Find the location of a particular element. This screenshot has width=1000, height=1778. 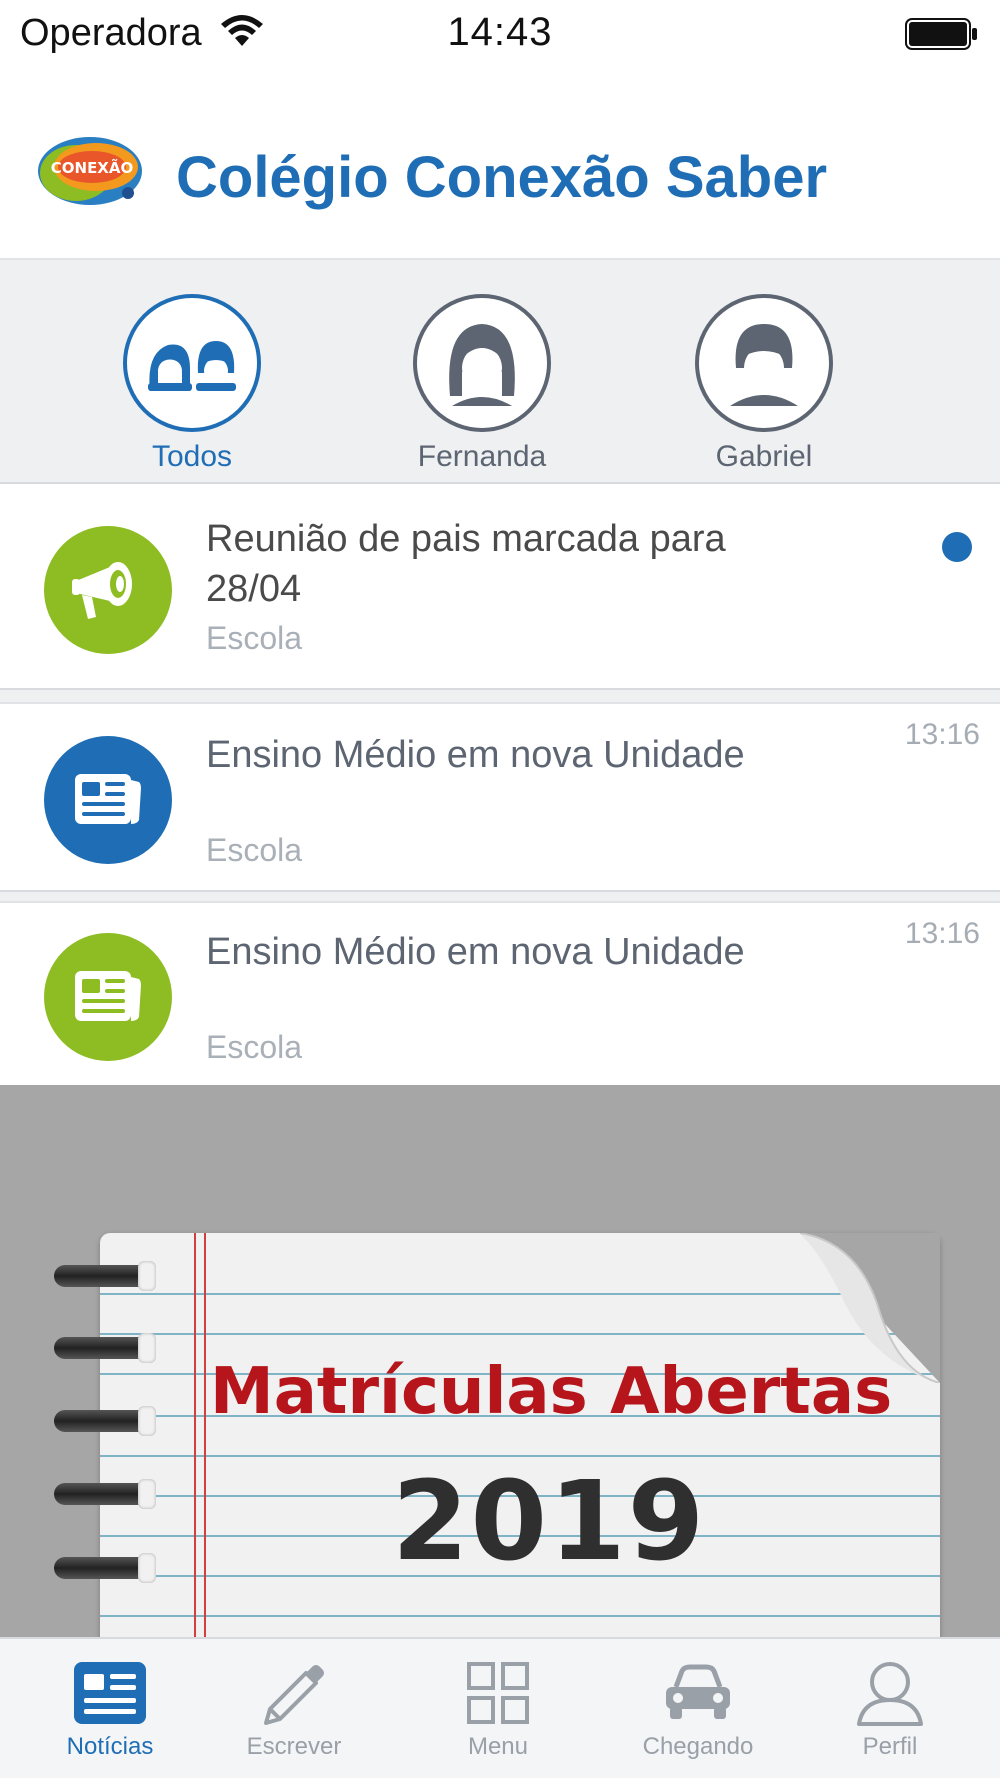

filter-gabriel: Gabriel is located at coordinates (764, 384).